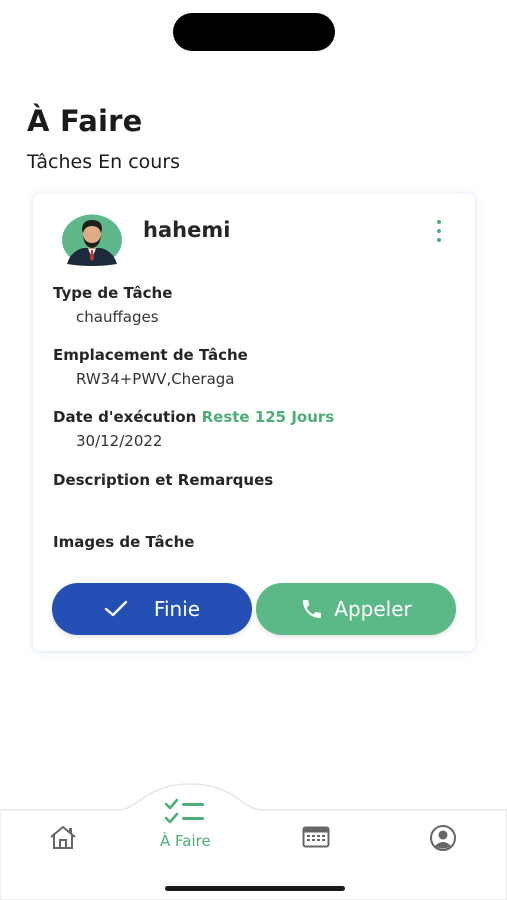 The width and height of the screenshot is (507, 900). I want to click on home-indicator, so click(255, 888).